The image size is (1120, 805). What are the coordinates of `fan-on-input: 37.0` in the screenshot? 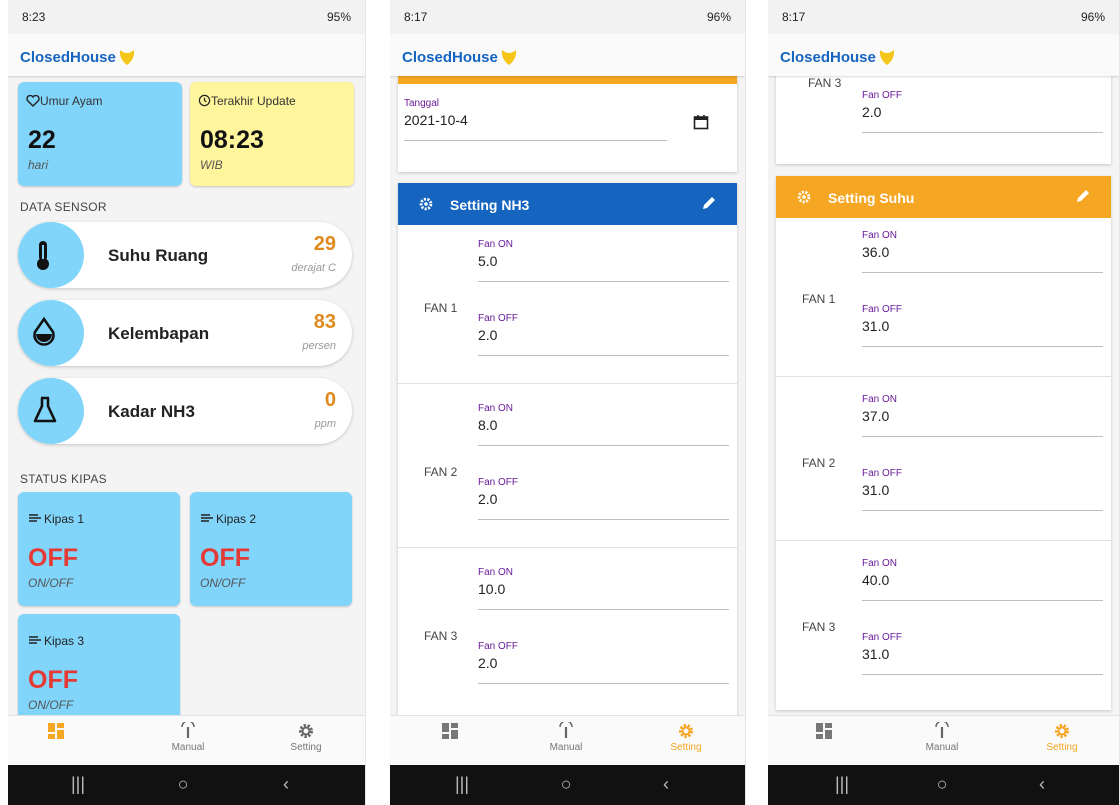 It's located at (875, 416).